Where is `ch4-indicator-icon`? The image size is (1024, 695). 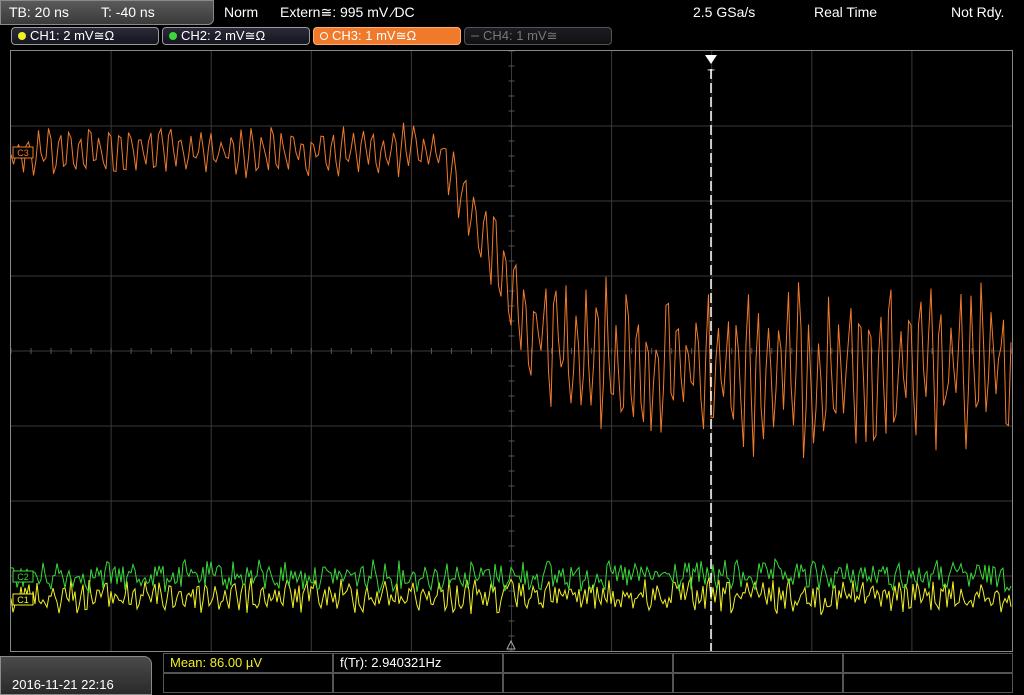 ch4-indicator-icon is located at coordinates (475, 36).